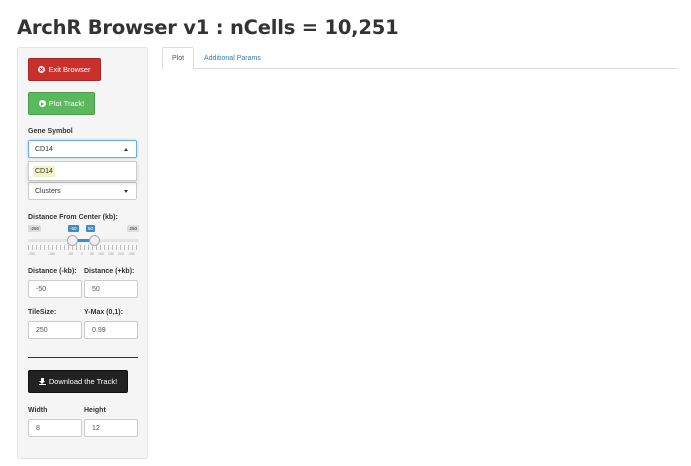 This screenshot has height=466, width=691. I want to click on gene-symbol-value: CD14, so click(44, 149).